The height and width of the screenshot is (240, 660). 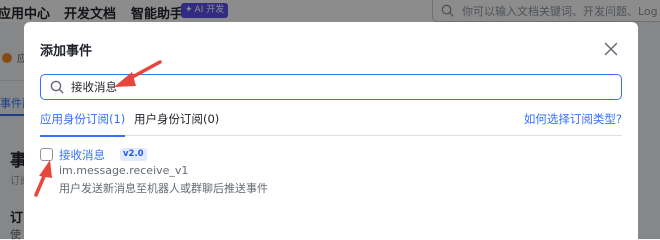 What do you see at coordinates (573, 119) in the screenshot?
I see `subscription-type-help-link: 如何选择订阅类型?` at bounding box center [573, 119].